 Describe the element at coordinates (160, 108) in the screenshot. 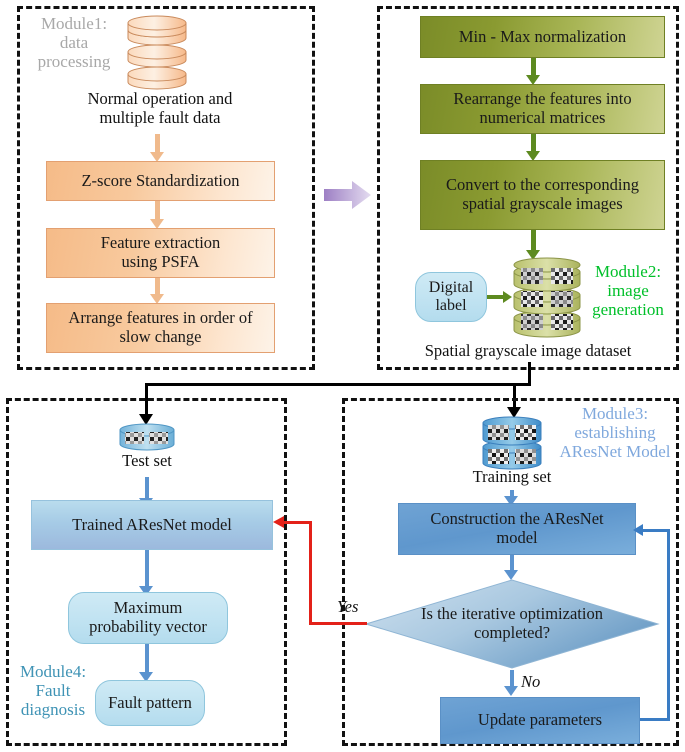

I see `source-data-caption: Normal operation and multiple fault data` at that location.